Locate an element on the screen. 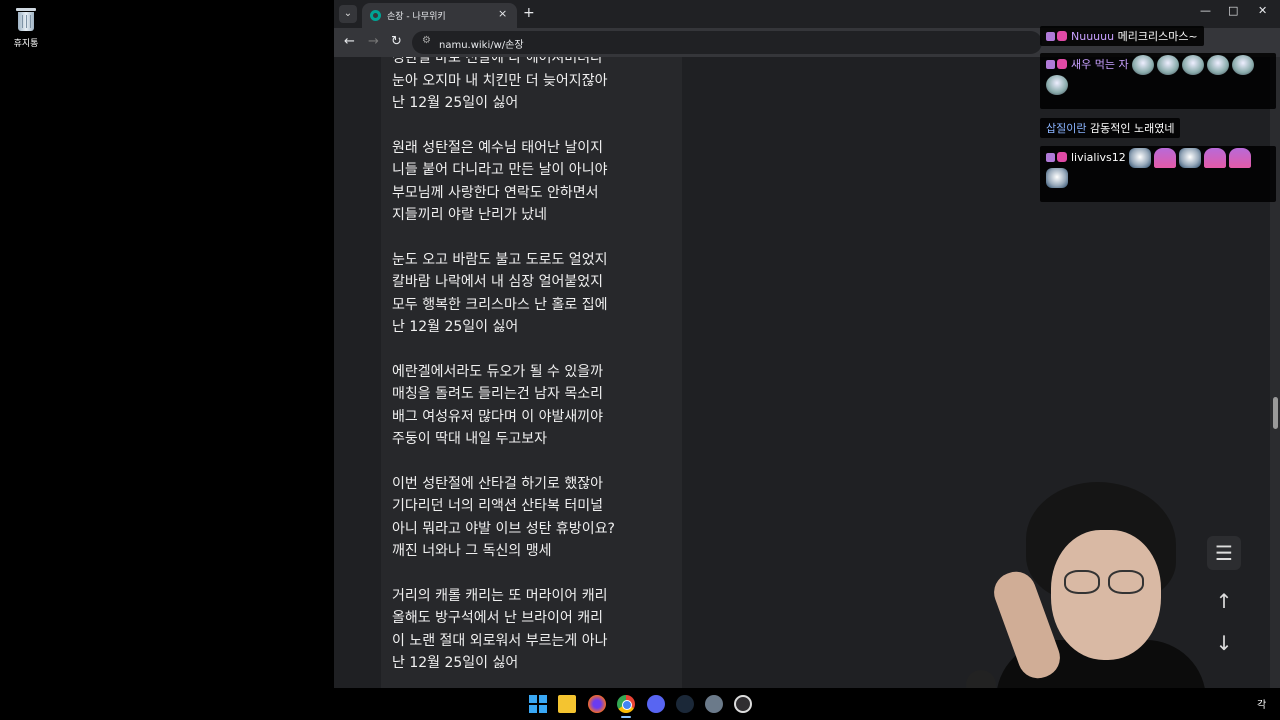 The height and width of the screenshot is (720, 1280). chat-message: livialivs12 is located at coordinates (1158, 174).